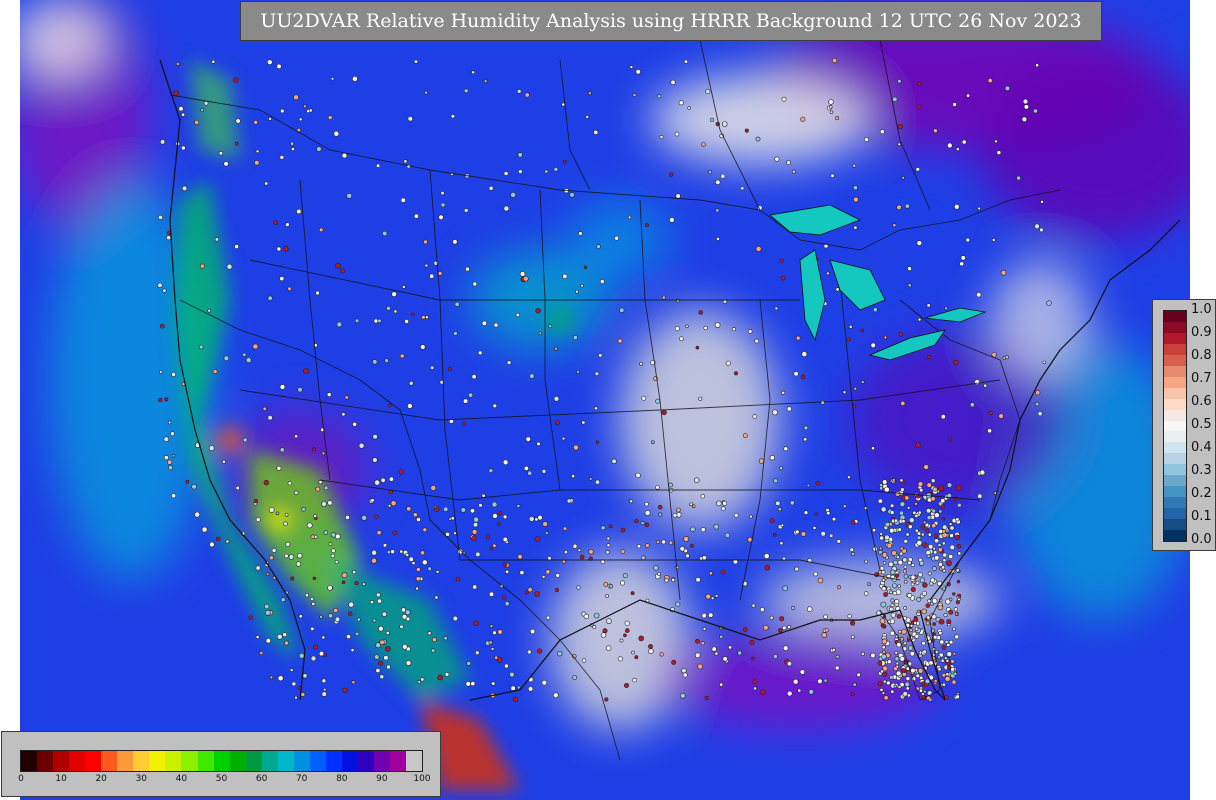  Describe the element at coordinates (1184, 425) in the screenshot. I see `observation-colorbar: 1.0 0.9 0.8 0.7 0.6 0.5 0.4 0.3 0.2 0.1 0.0` at that location.